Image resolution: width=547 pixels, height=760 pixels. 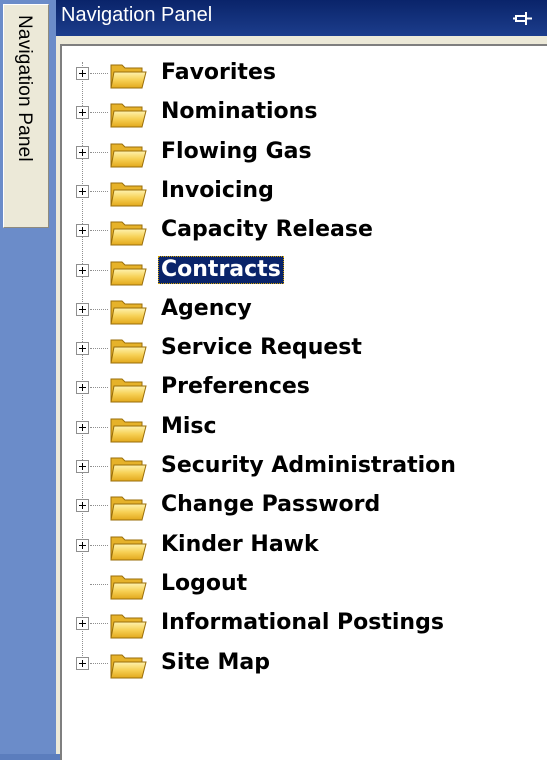 I want to click on tree-item-kinder-hawk: Kinder Hawk, so click(x=302, y=546).